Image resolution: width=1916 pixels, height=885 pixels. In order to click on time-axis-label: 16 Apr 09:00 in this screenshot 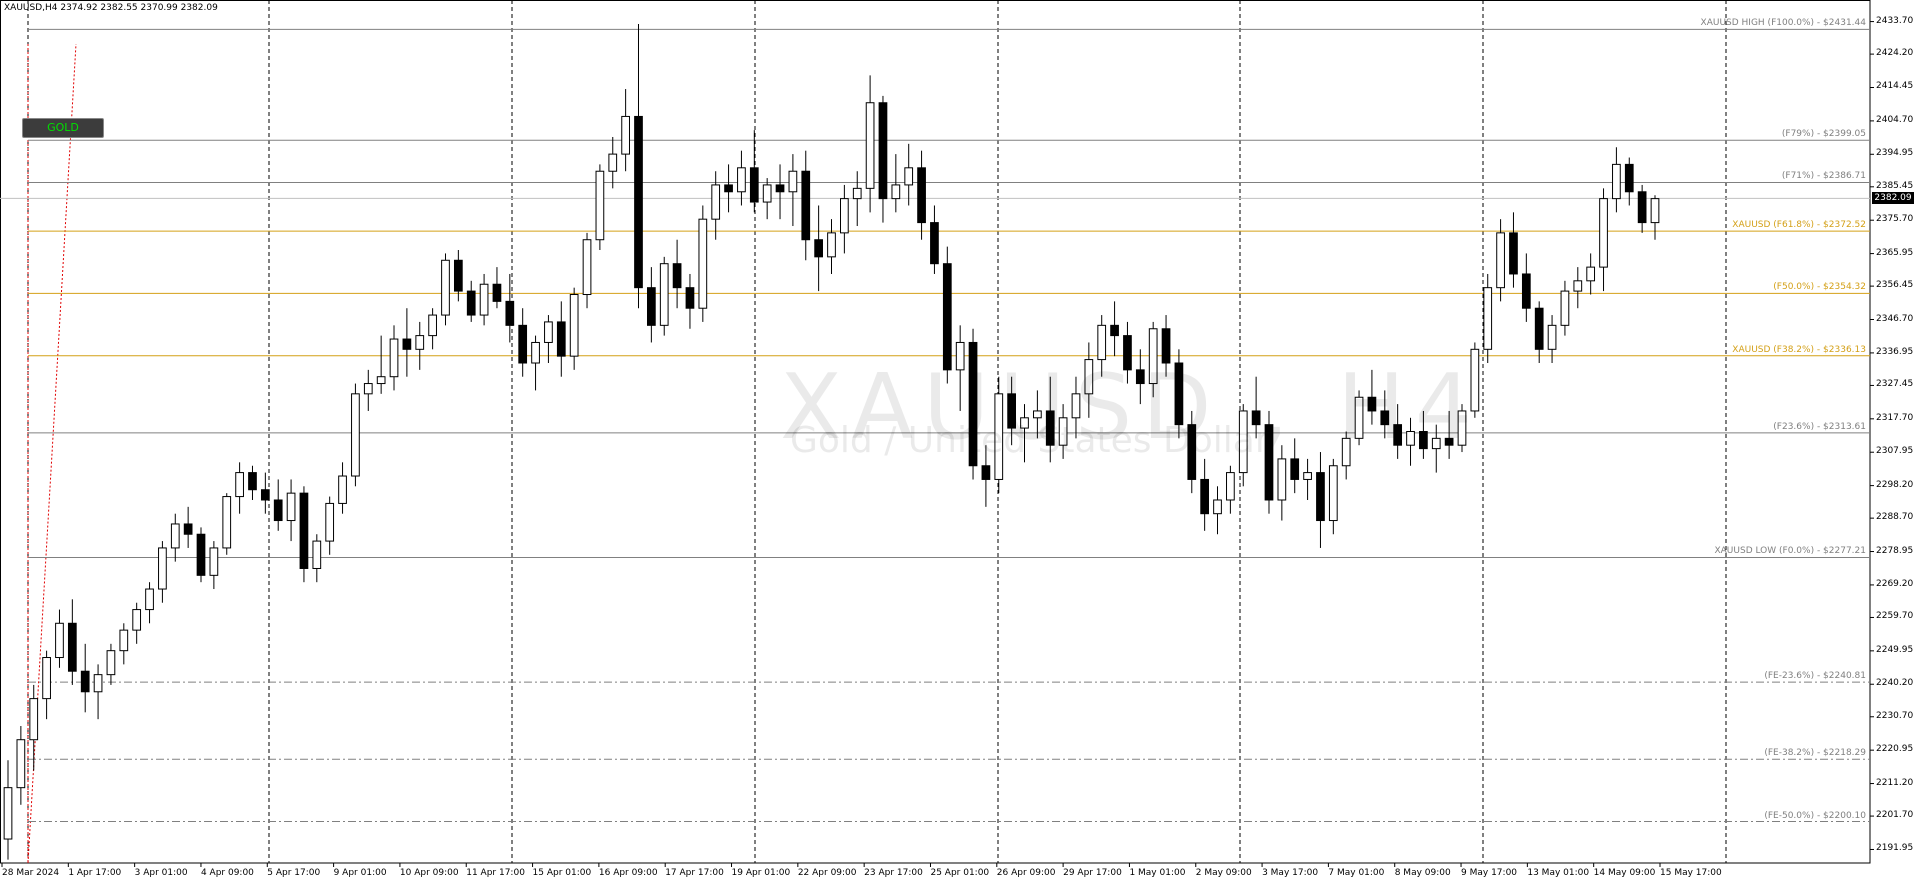, I will do `click(628, 873)`.